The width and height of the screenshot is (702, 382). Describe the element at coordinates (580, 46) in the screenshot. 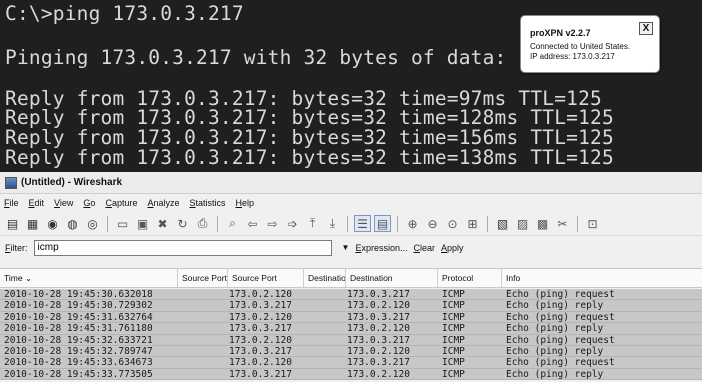

I see `vpn-status-message: Connected to United States.` at that location.